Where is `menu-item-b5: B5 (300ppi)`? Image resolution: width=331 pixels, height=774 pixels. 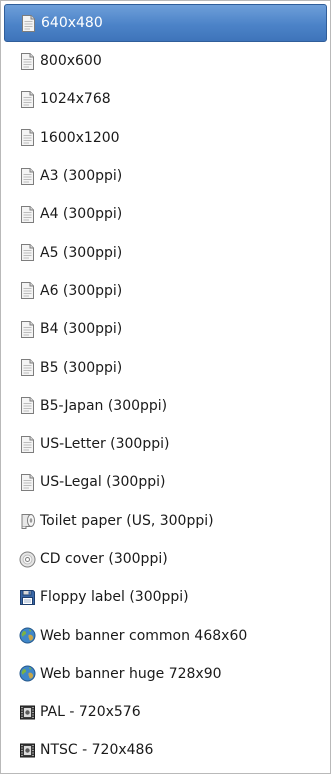
menu-item-b5: B5 (300ppi) is located at coordinates (165, 367).